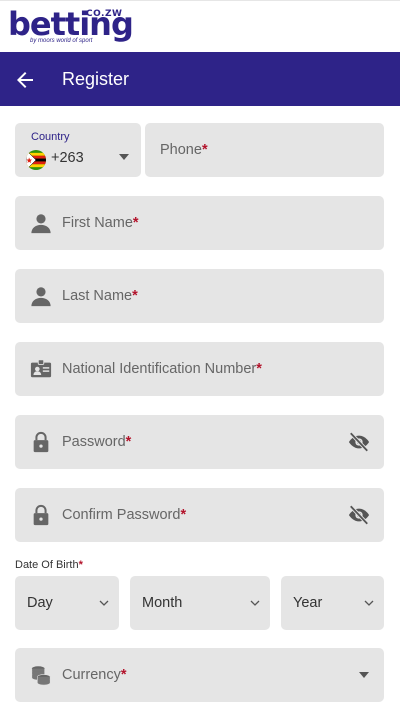  What do you see at coordinates (67, 603) in the screenshot?
I see `dob-day-select: Day` at bounding box center [67, 603].